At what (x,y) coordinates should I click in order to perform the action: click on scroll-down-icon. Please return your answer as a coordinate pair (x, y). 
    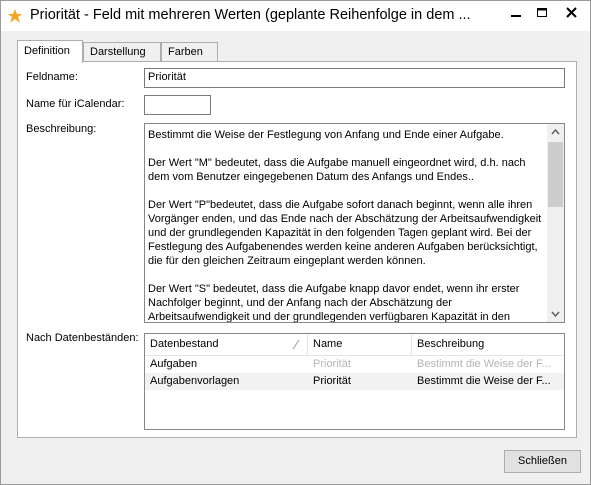
    Looking at the image, I should click on (555, 313).